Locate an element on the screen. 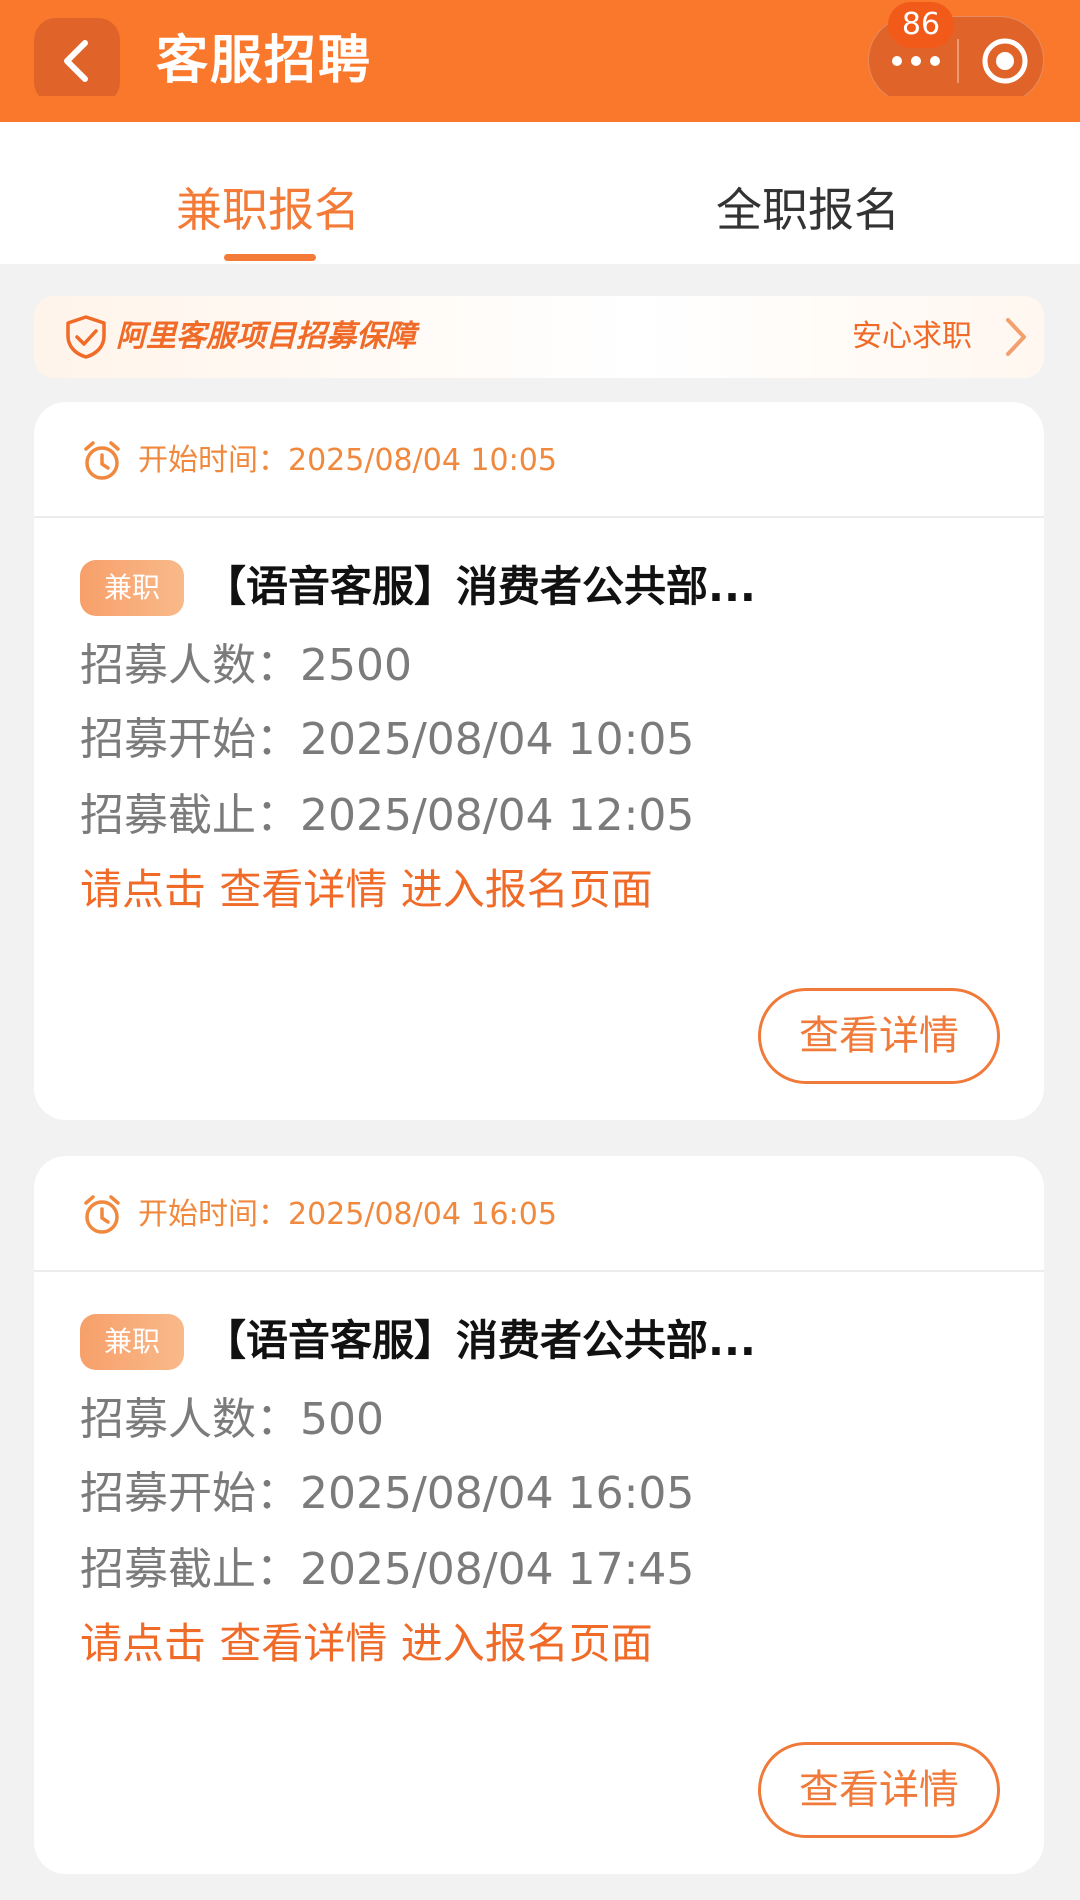 This screenshot has height=1900, width=1080. recruit-count: 招募人数：2500 is located at coordinates (246, 665).